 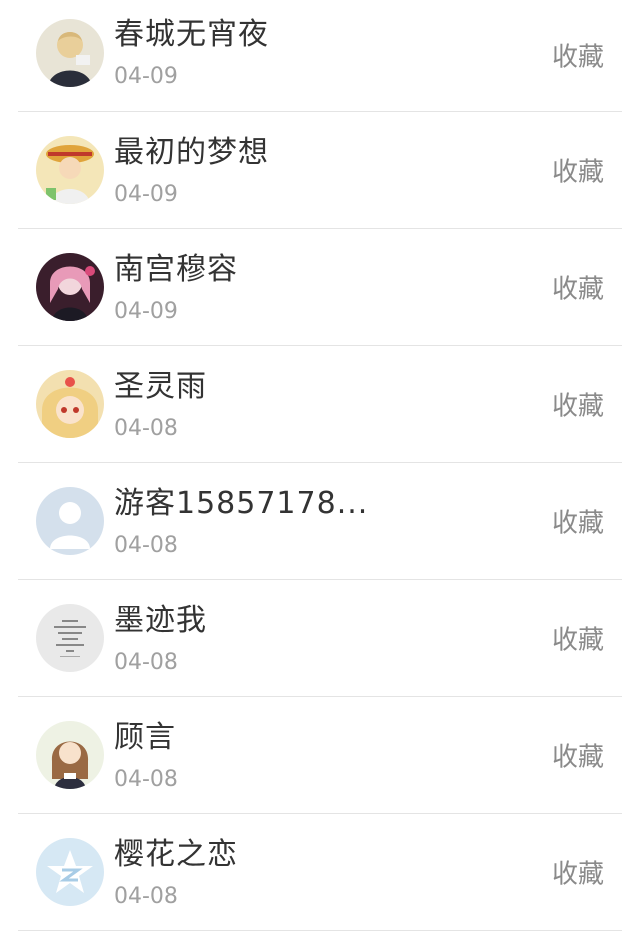 I want to click on list-item: 墨迹我 04-08 收藏, so click(x=320, y=638).